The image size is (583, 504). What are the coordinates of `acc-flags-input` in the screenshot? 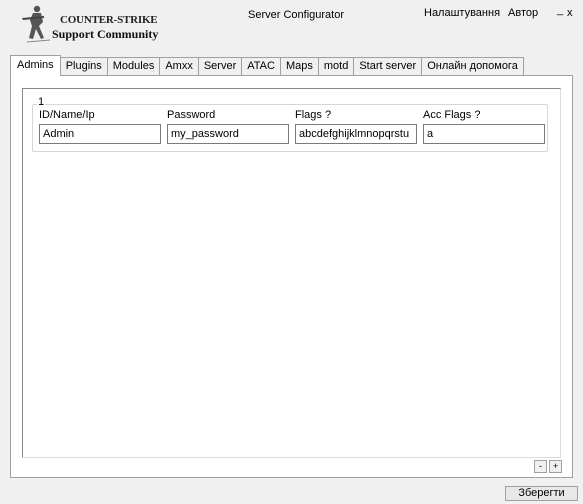 It's located at (484, 134).